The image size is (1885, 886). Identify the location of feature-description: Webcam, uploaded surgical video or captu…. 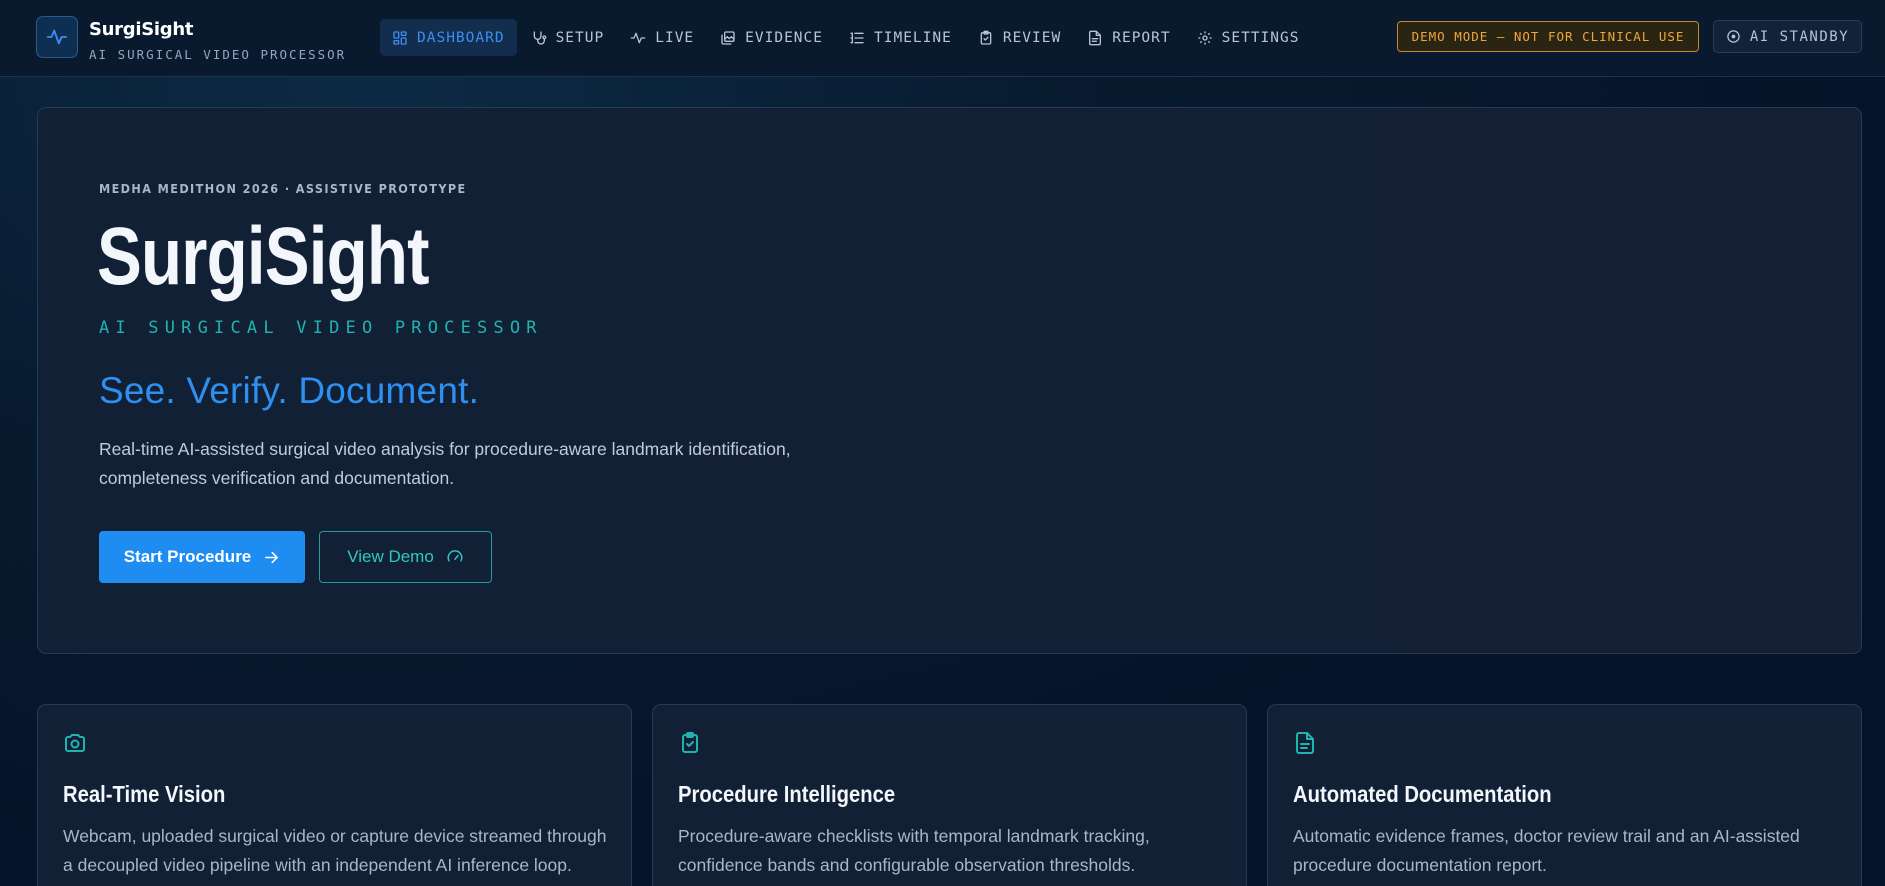
(335, 850).